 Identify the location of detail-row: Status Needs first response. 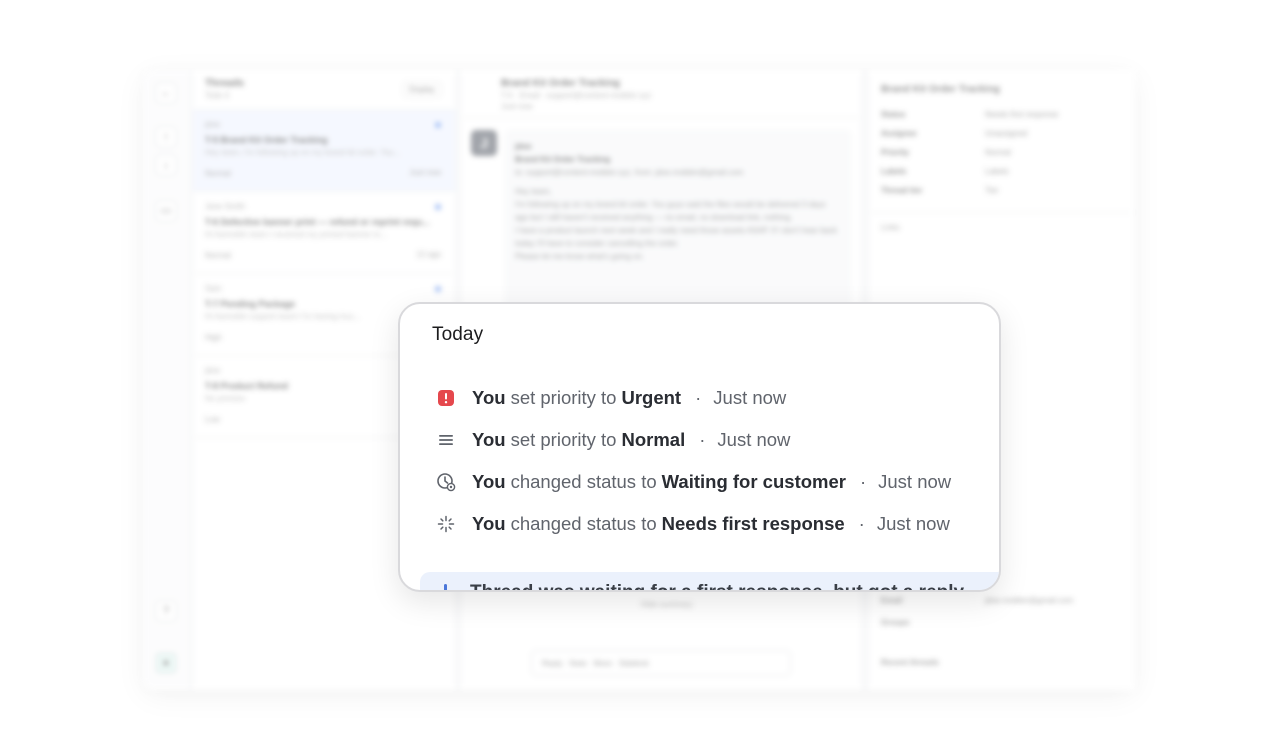
(1002, 114).